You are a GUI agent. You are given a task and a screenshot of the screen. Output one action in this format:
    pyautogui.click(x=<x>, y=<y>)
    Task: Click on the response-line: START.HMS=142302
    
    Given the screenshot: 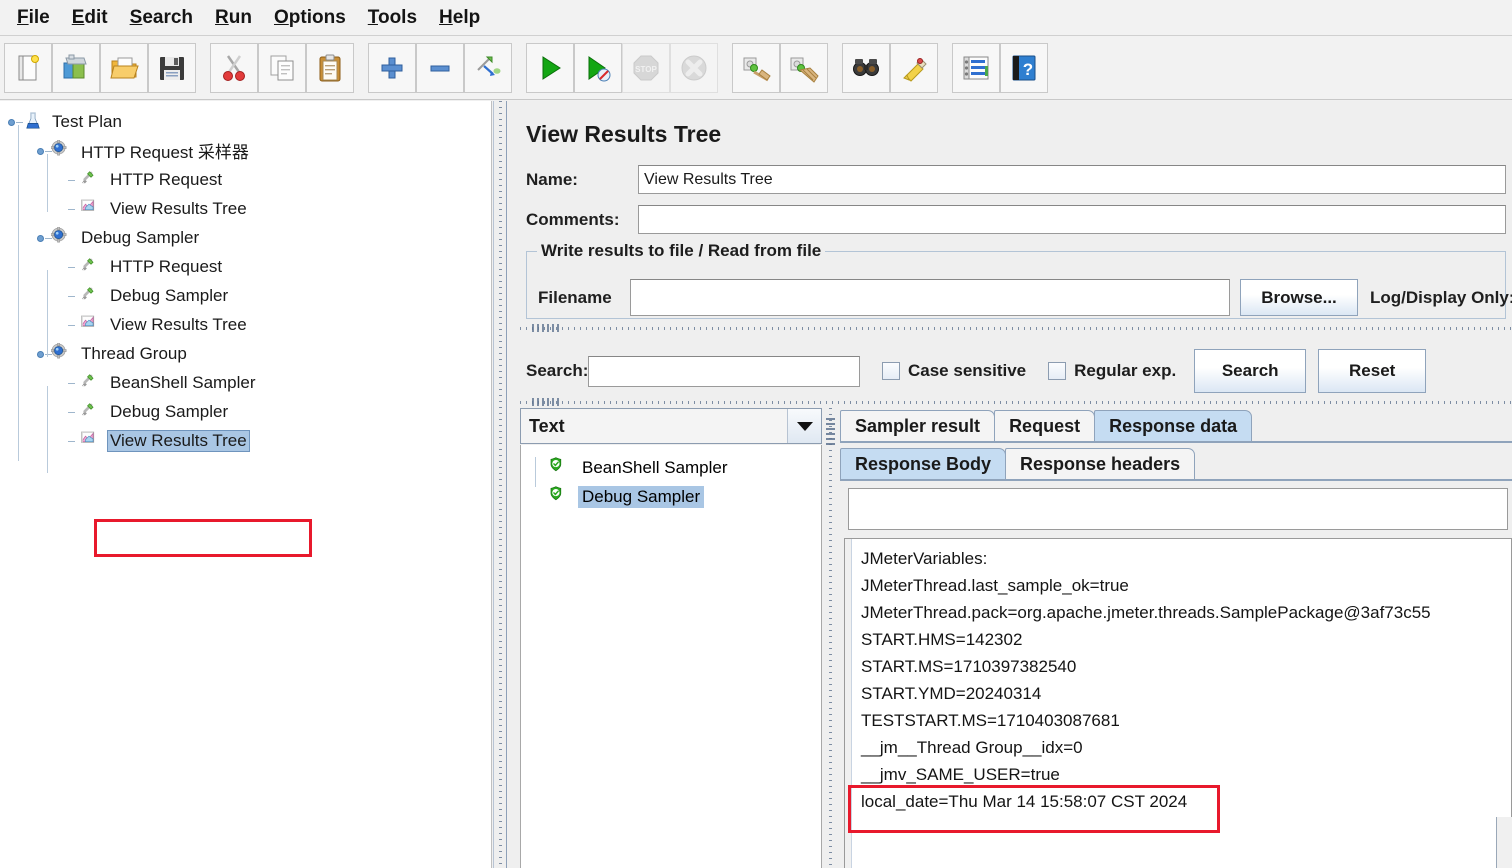 What is the action you would take?
    pyautogui.click(x=942, y=639)
    